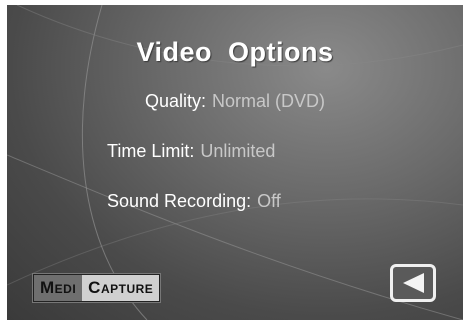 The image size is (469, 325). What do you see at coordinates (176, 101) in the screenshot?
I see `option-quality-label: Quality:` at bounding box center [176, 101].